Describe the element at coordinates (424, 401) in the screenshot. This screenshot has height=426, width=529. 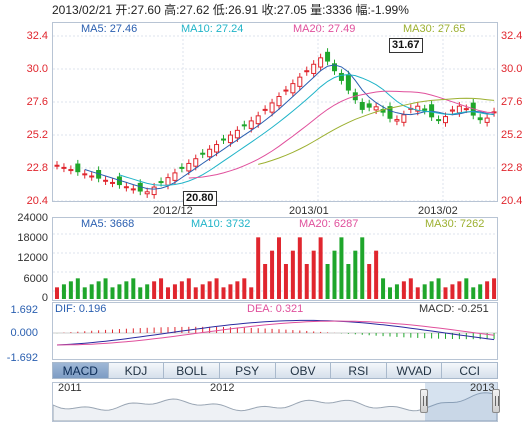
I see `navigator-left-handle` at that location.